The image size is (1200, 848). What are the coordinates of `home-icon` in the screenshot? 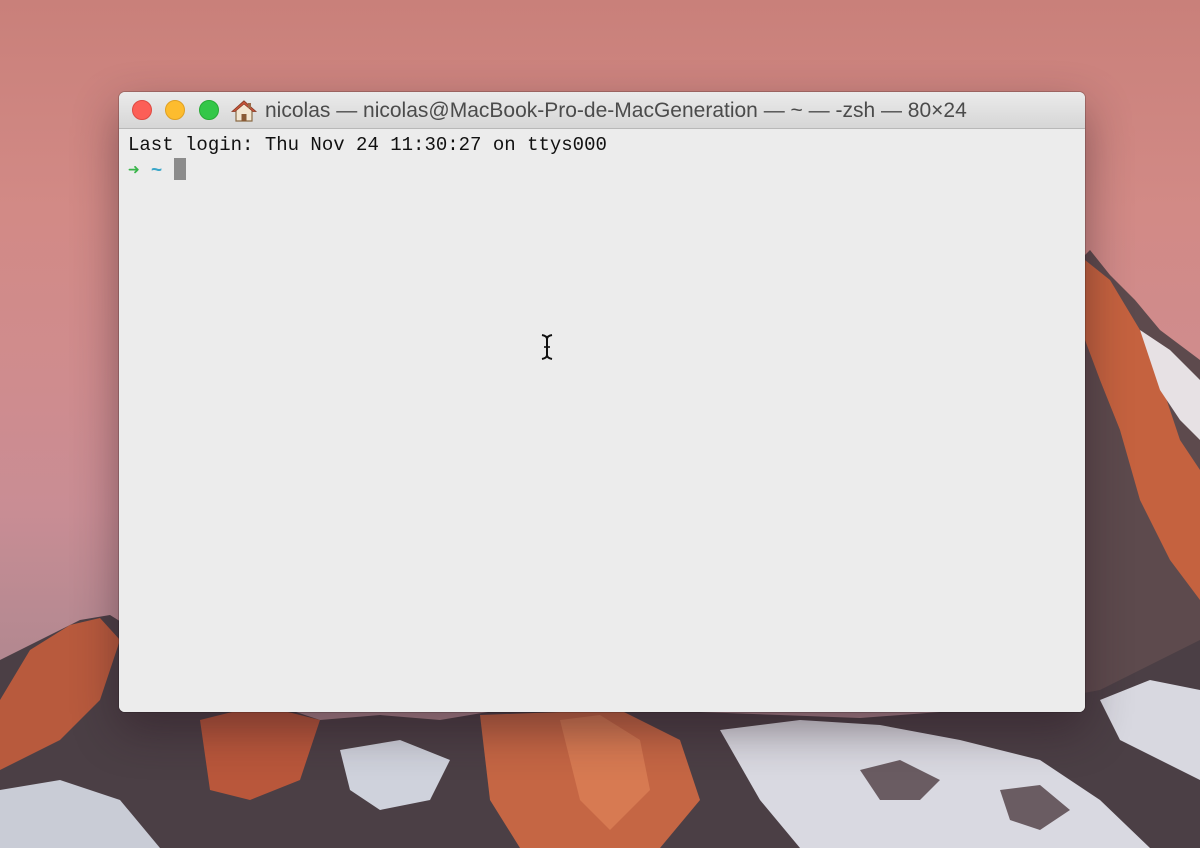 It's located at (244, 110).